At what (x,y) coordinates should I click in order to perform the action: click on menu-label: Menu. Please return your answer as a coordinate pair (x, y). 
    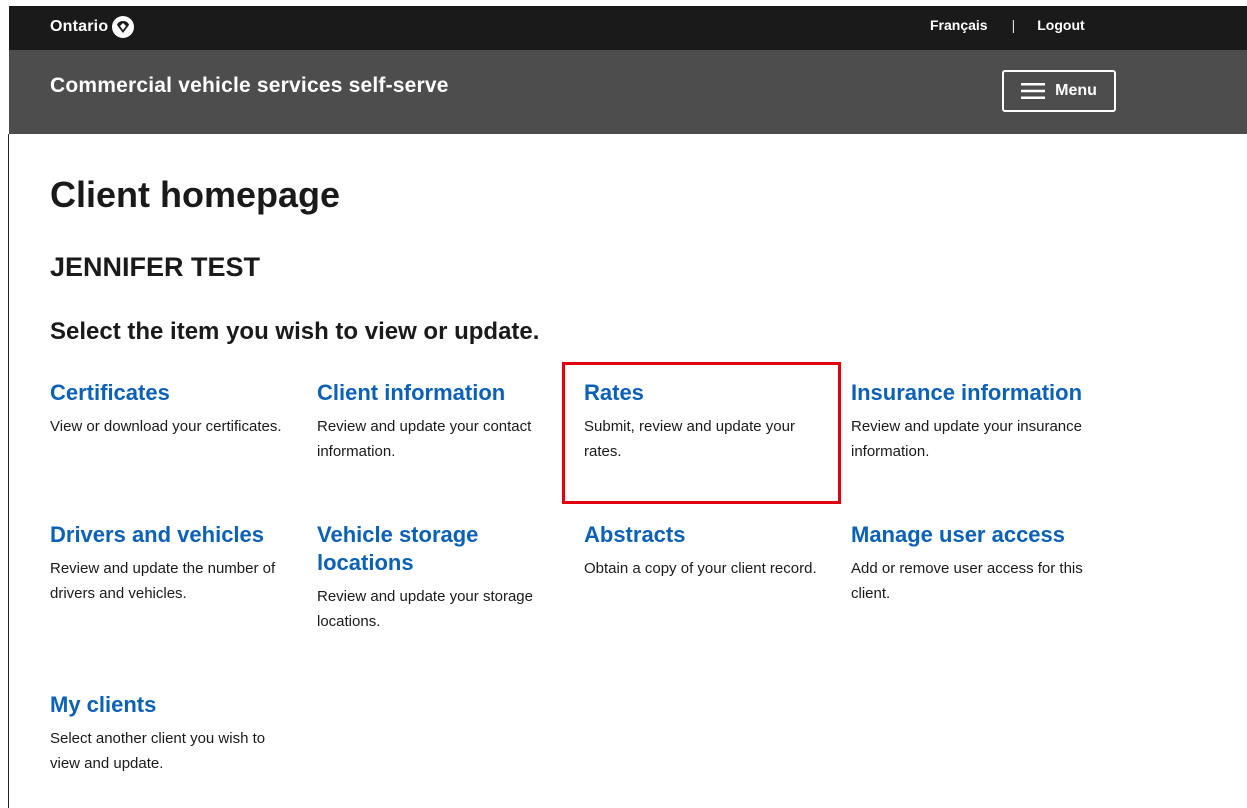
    Looking at the image, I should click on (1076, 90).